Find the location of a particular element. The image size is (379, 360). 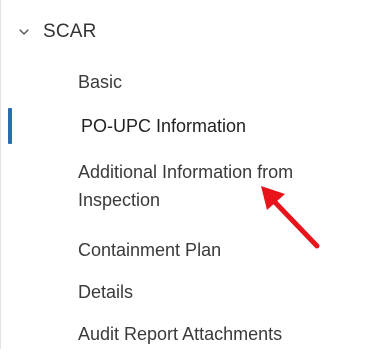

nav-item-label: Audit Report Attachments is located at coordinates (180, 334).